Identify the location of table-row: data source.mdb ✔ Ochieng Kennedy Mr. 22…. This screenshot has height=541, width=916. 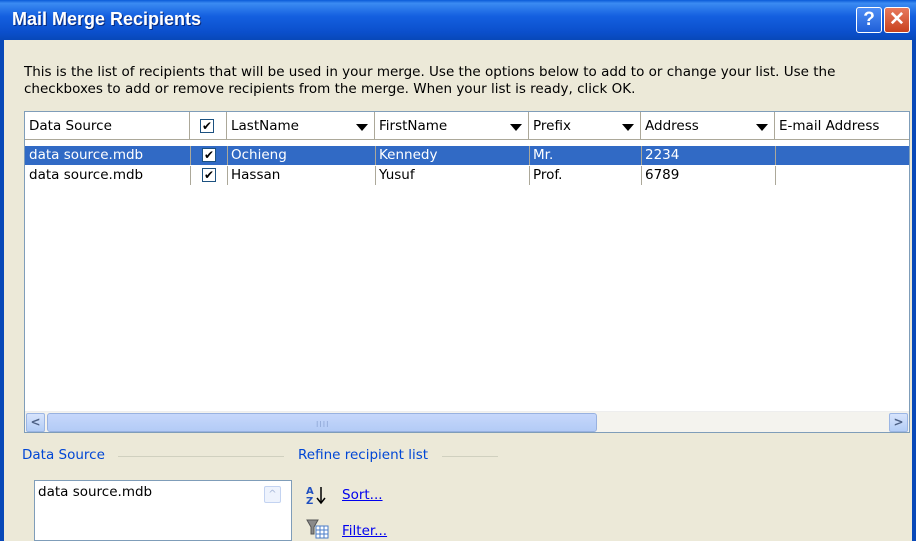
(467, 155).